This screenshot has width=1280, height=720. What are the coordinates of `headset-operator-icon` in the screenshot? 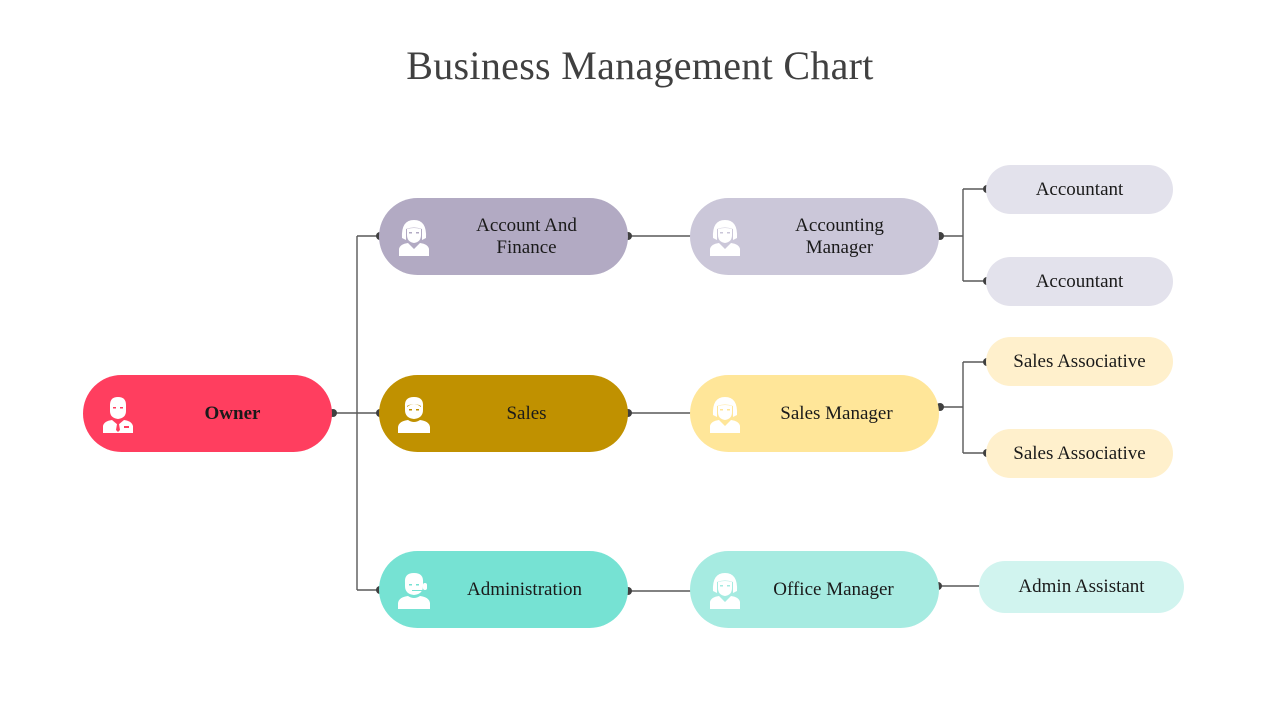 It's located at (414, 590).